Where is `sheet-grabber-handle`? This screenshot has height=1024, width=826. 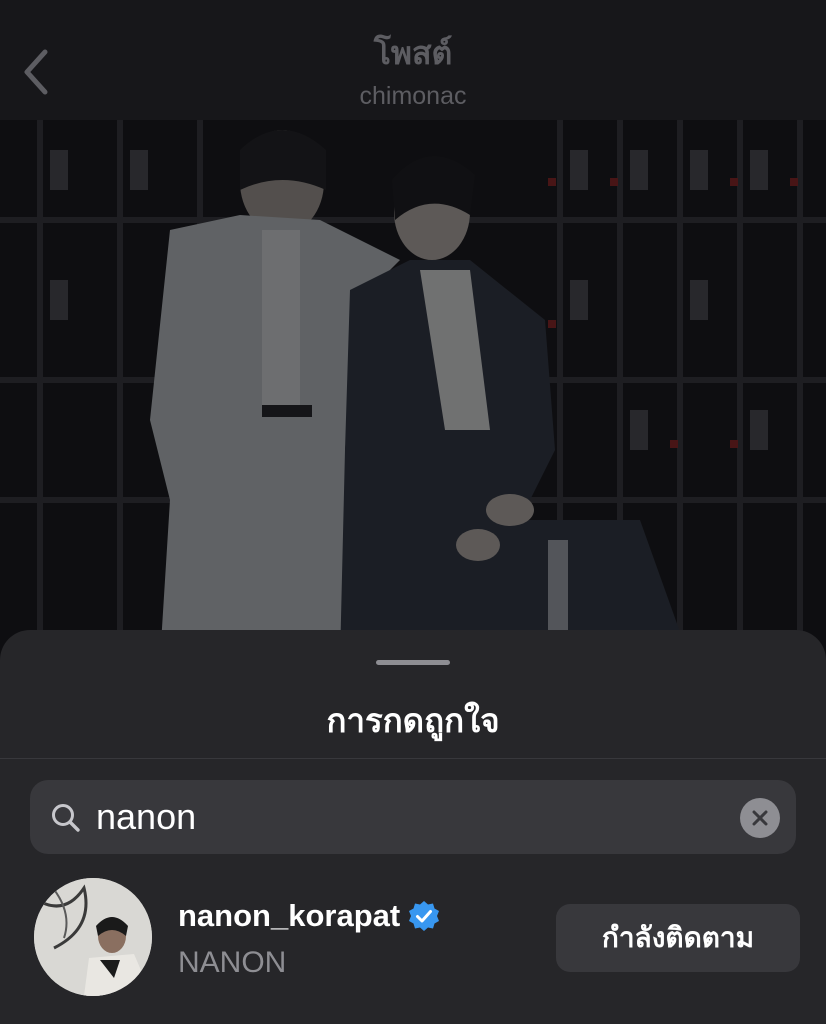
sheet-grabber-handle is located at coordinates (413, 662).